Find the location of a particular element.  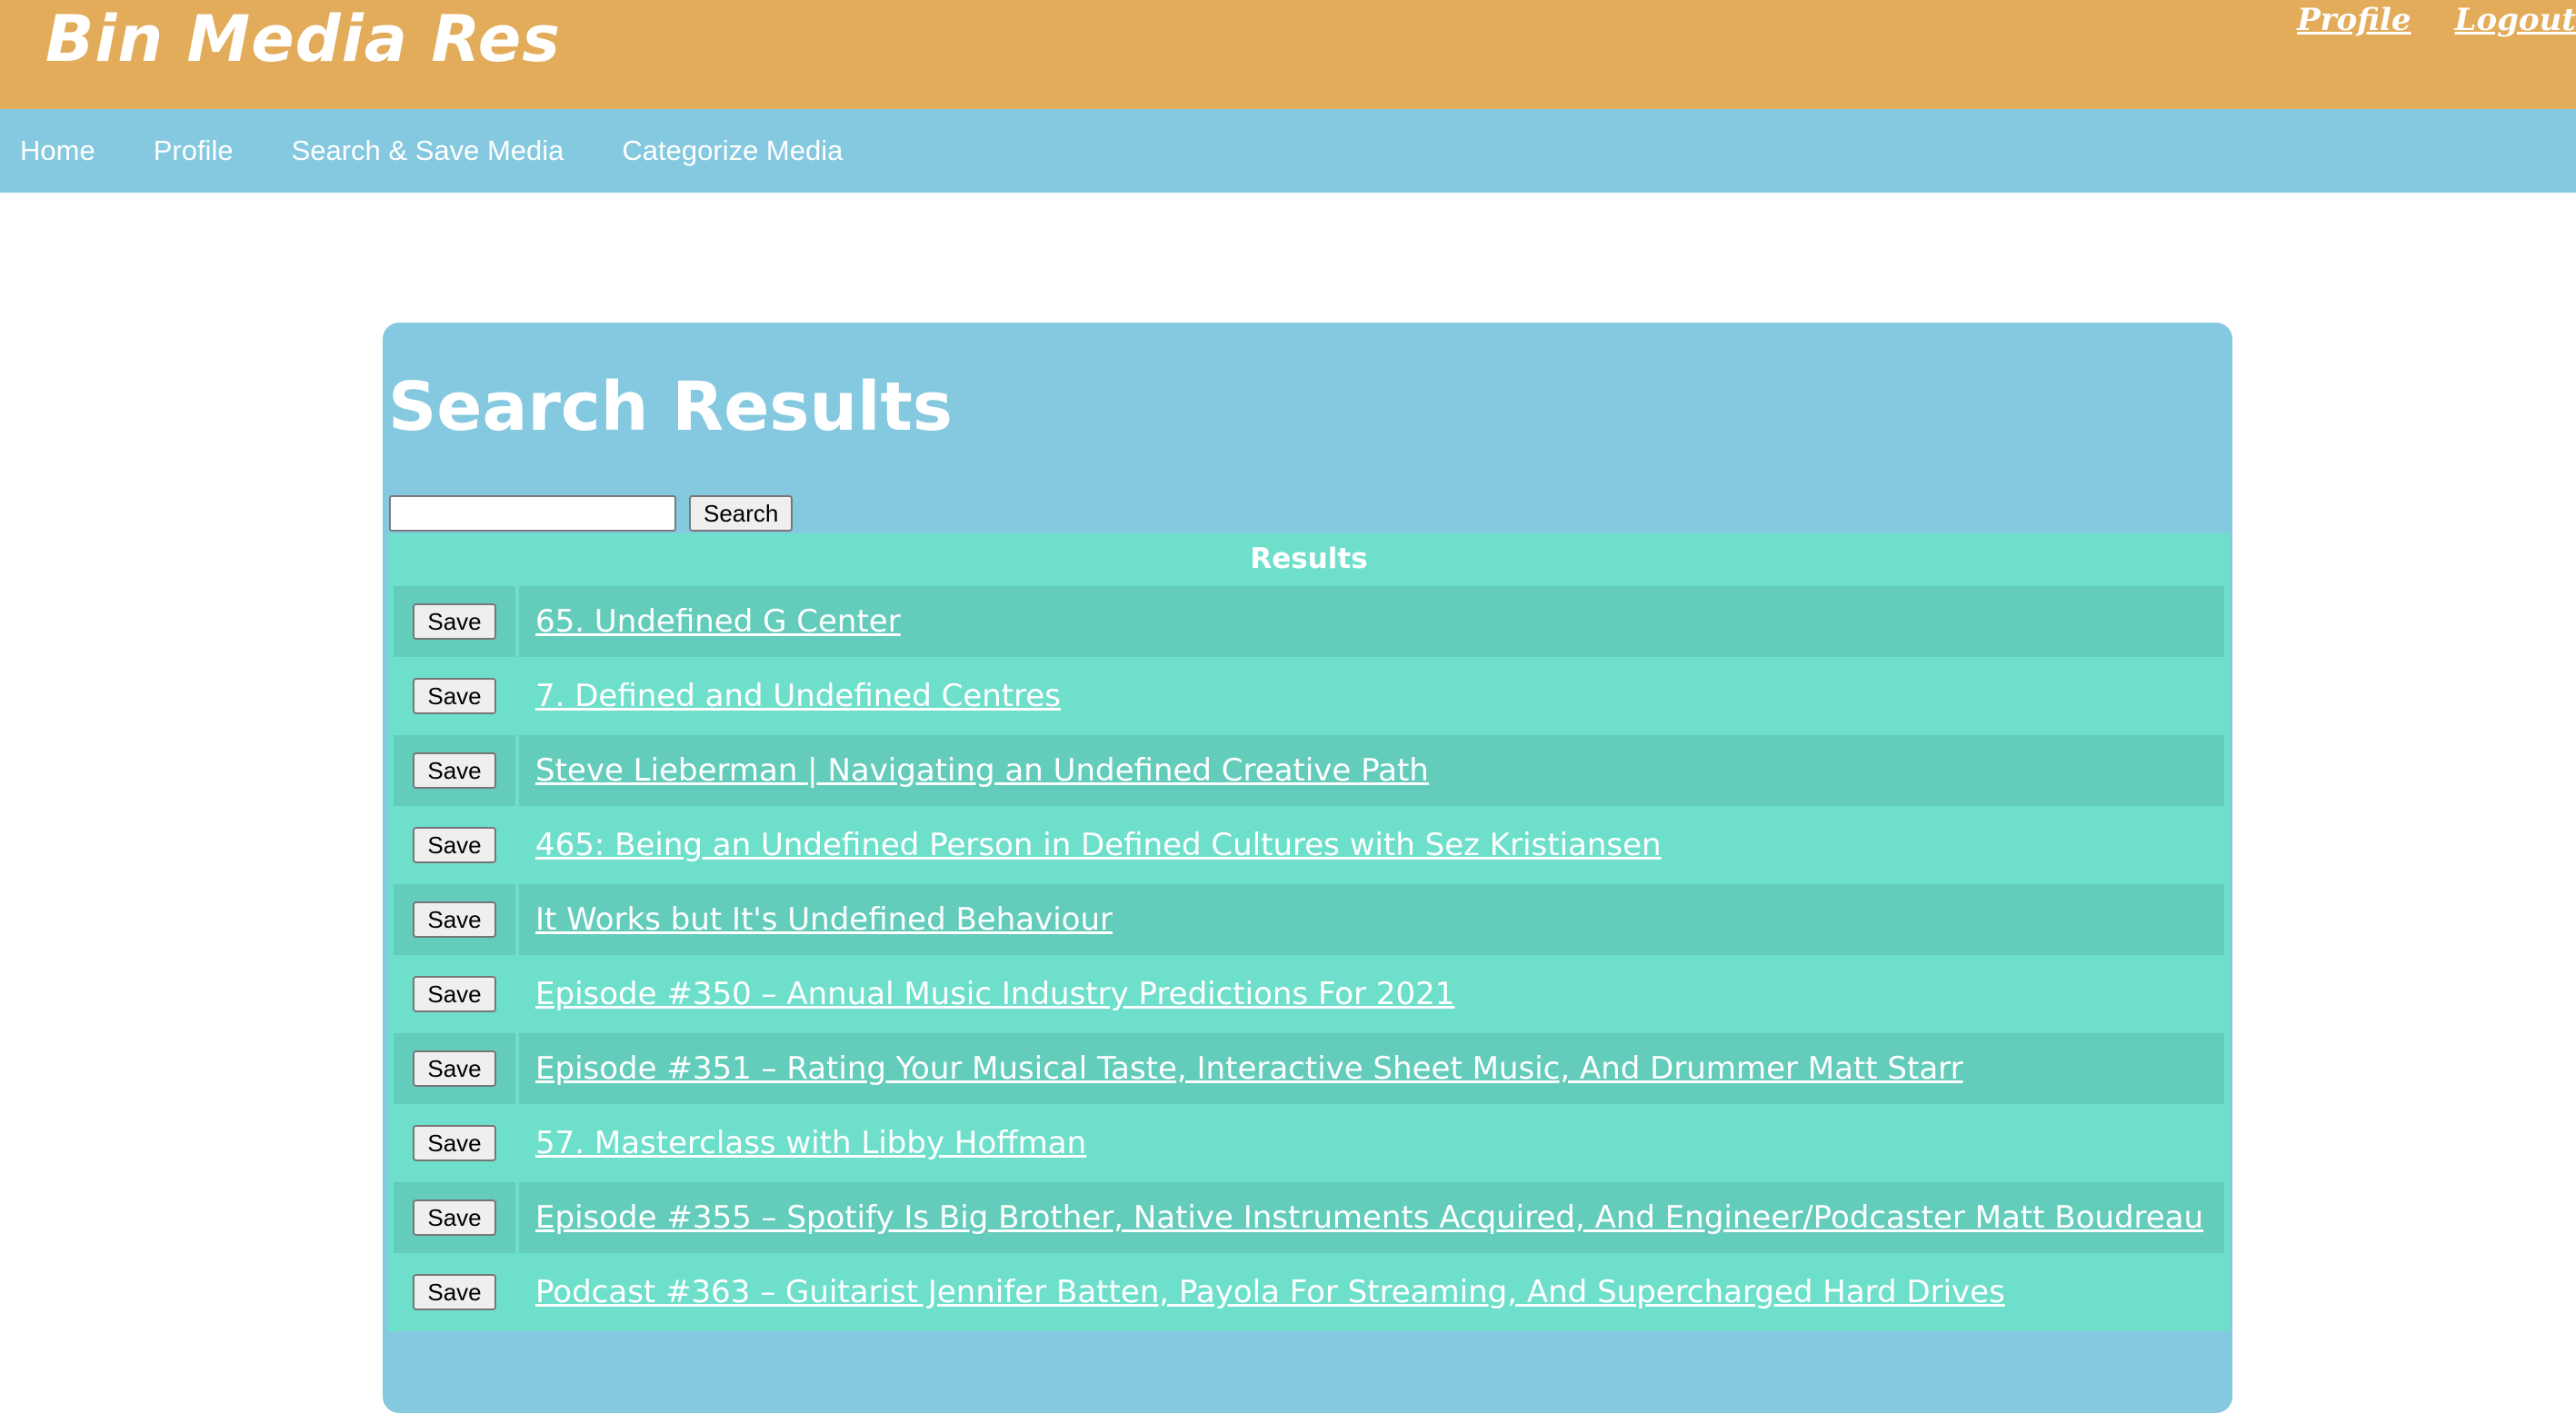

table-row: Save 57. Masterclass with Libby Hoffman is located at coordinates (1309, 1143).